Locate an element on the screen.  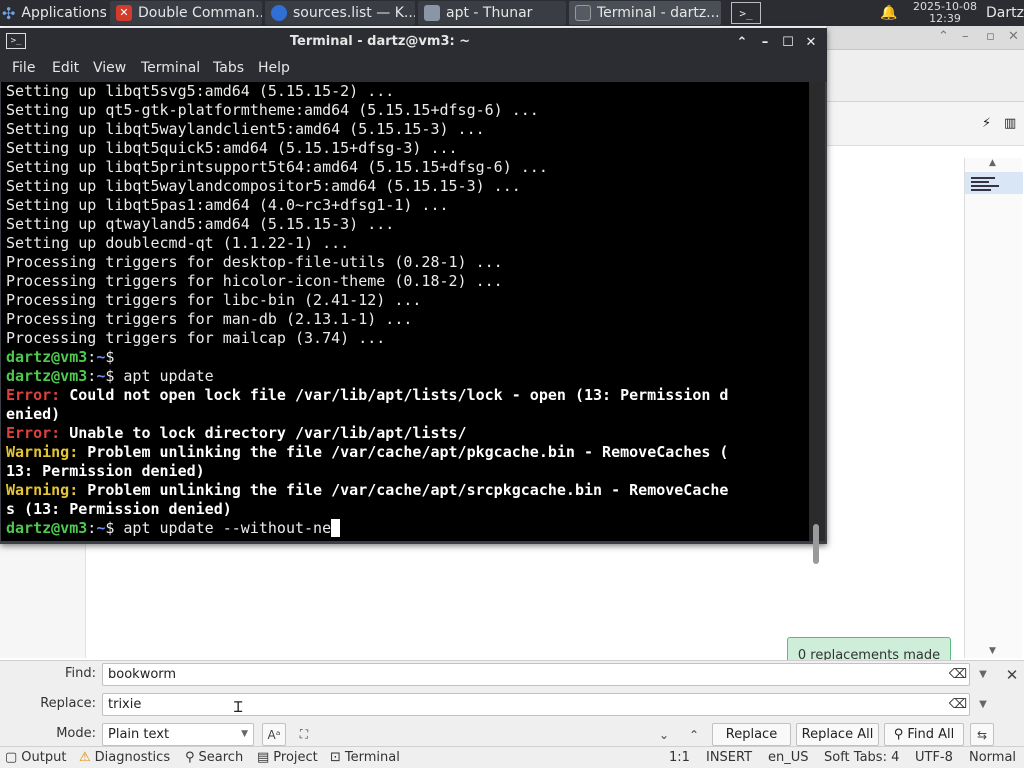
search-options-icon: ⇆ is located at coordinates (982, 734).